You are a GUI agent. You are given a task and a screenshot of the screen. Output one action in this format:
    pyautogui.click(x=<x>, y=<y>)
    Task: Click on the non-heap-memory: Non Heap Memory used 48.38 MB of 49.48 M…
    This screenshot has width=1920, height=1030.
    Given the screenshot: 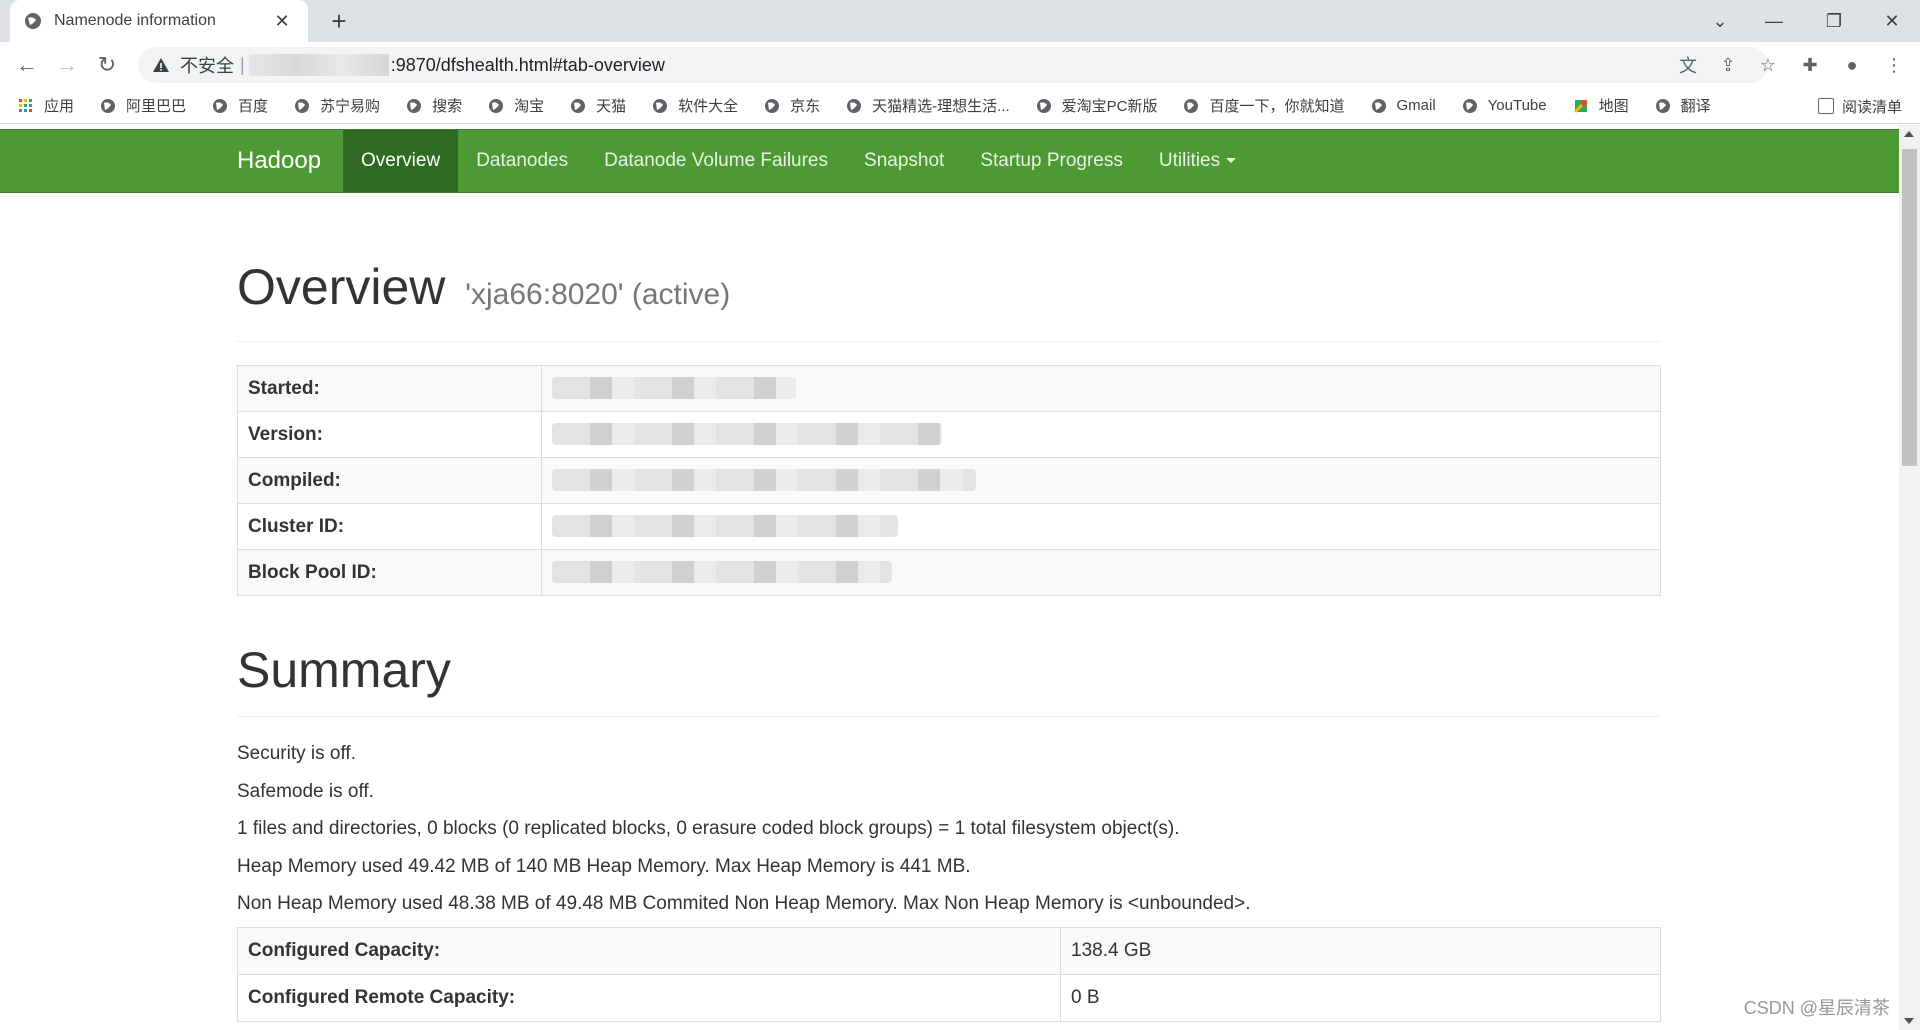 What is the action you would take?
    pyautogui.click(x=744, y=903)
    